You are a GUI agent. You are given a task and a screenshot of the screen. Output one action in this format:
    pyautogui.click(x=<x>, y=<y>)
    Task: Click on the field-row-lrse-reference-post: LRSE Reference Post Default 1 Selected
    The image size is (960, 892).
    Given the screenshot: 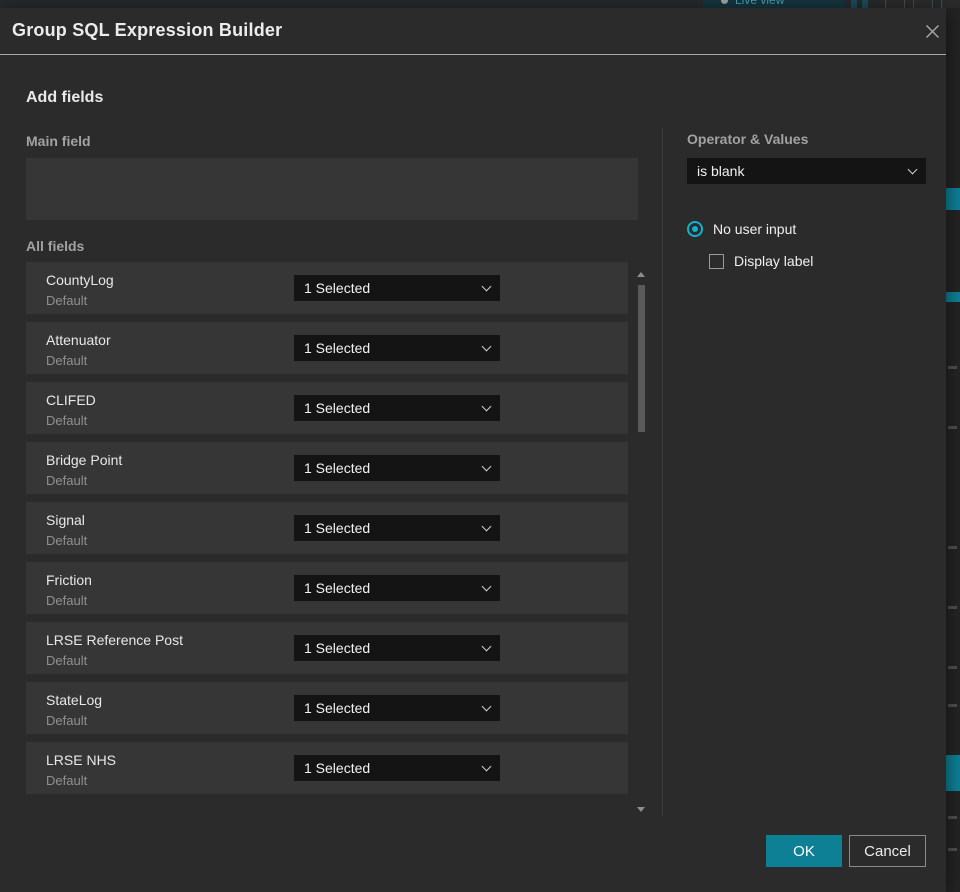 What is the action you would take?
    pyautogui.click(x=327, y=648)
    